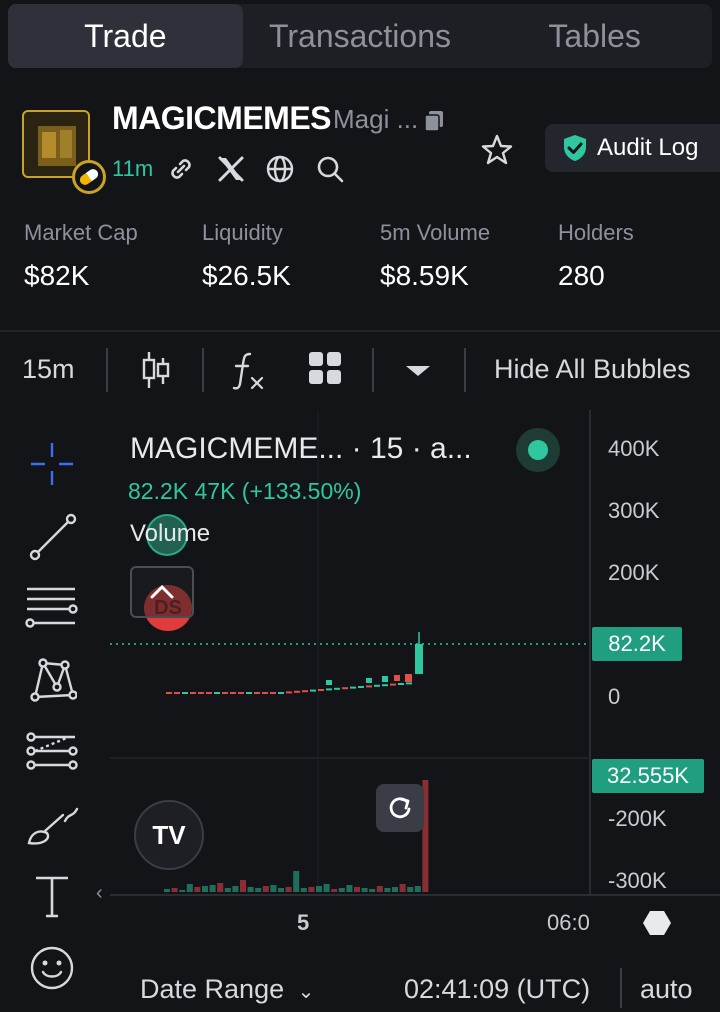 The image size is (720, 1012). Describe the element at coordinates (325, 368) in the screenshot. I see `grid-layout-icon` at that location.